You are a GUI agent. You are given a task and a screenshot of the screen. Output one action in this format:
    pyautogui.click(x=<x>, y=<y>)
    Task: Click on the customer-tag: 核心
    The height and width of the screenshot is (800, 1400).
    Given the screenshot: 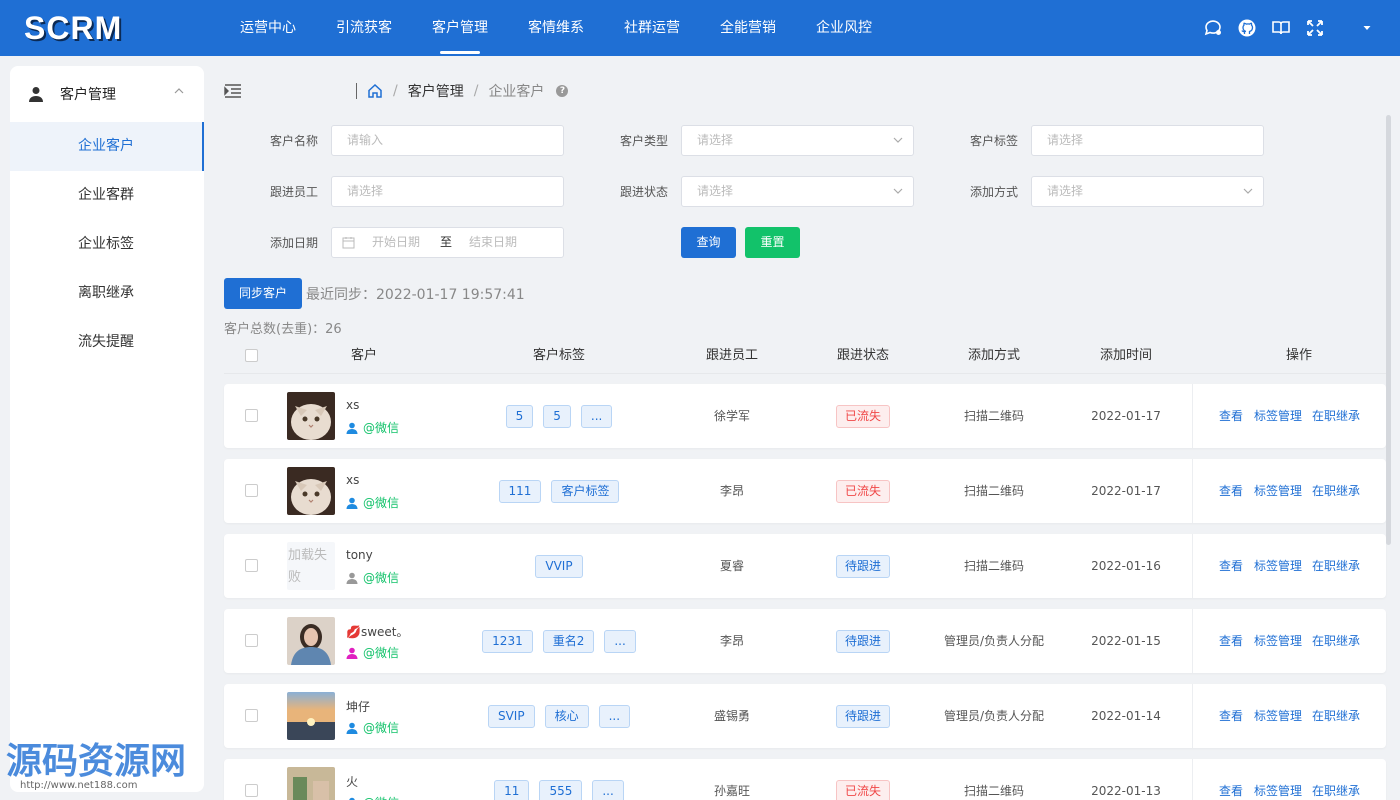 What is the action you would take?
    pyautogui.click(x=566, y=716)
    